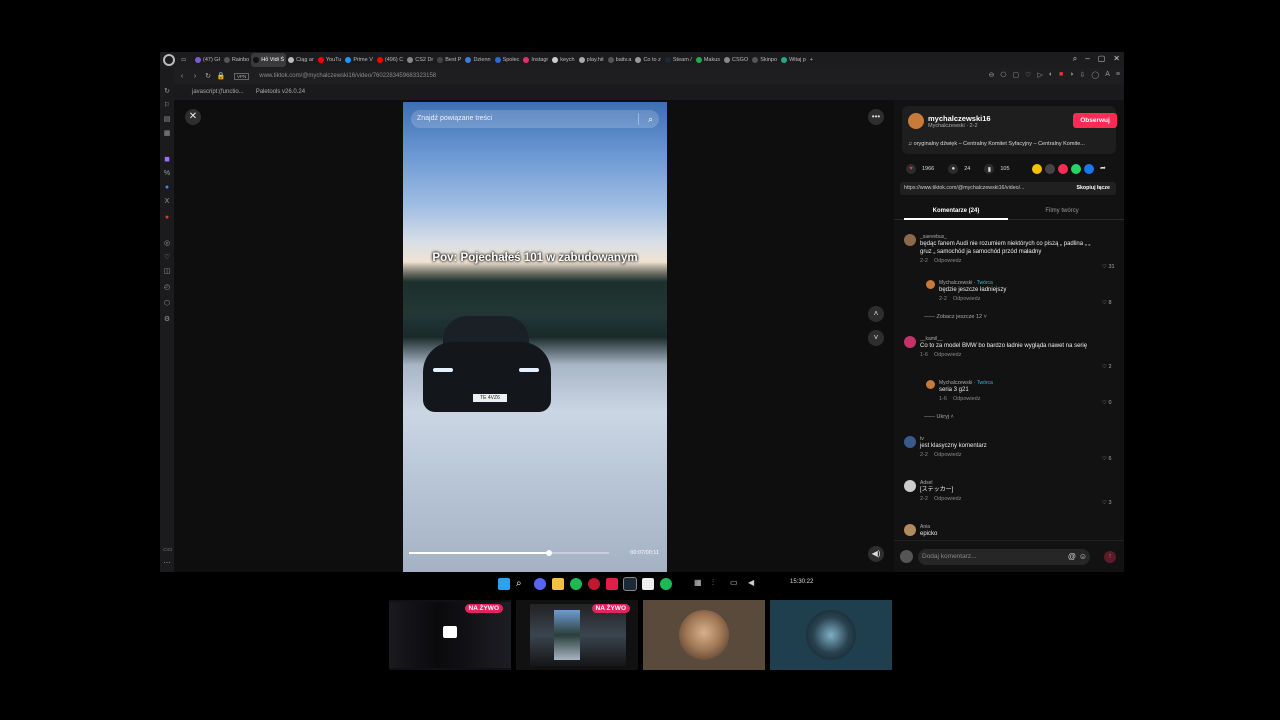  What do you see at coordinates (236, 60) in the screenshot?
I see `browser-tab: Rainbo` at bounding box center [236, 60].